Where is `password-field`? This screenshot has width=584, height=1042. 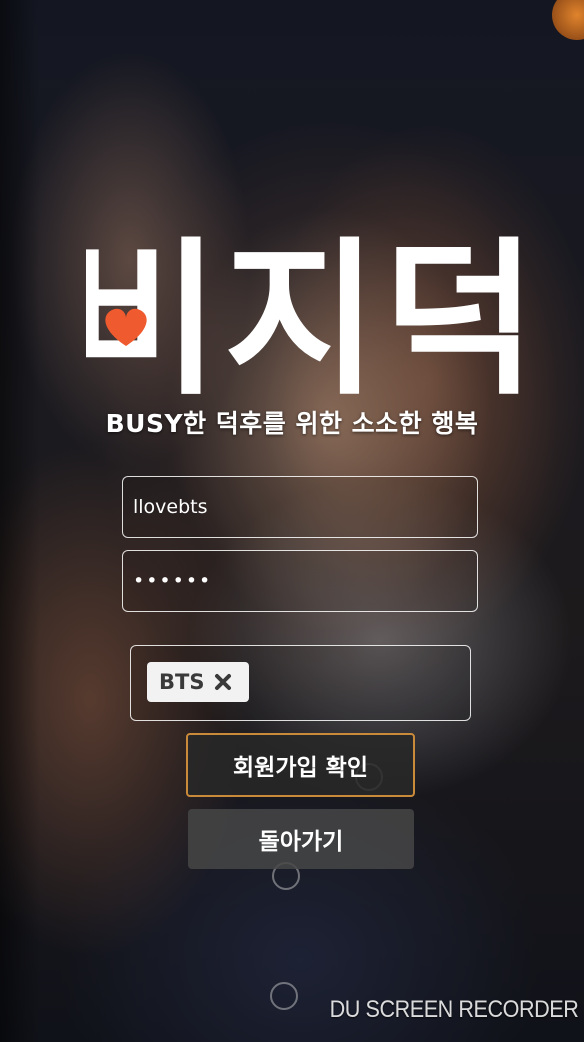 password-field is located at coordinates (300, 581).